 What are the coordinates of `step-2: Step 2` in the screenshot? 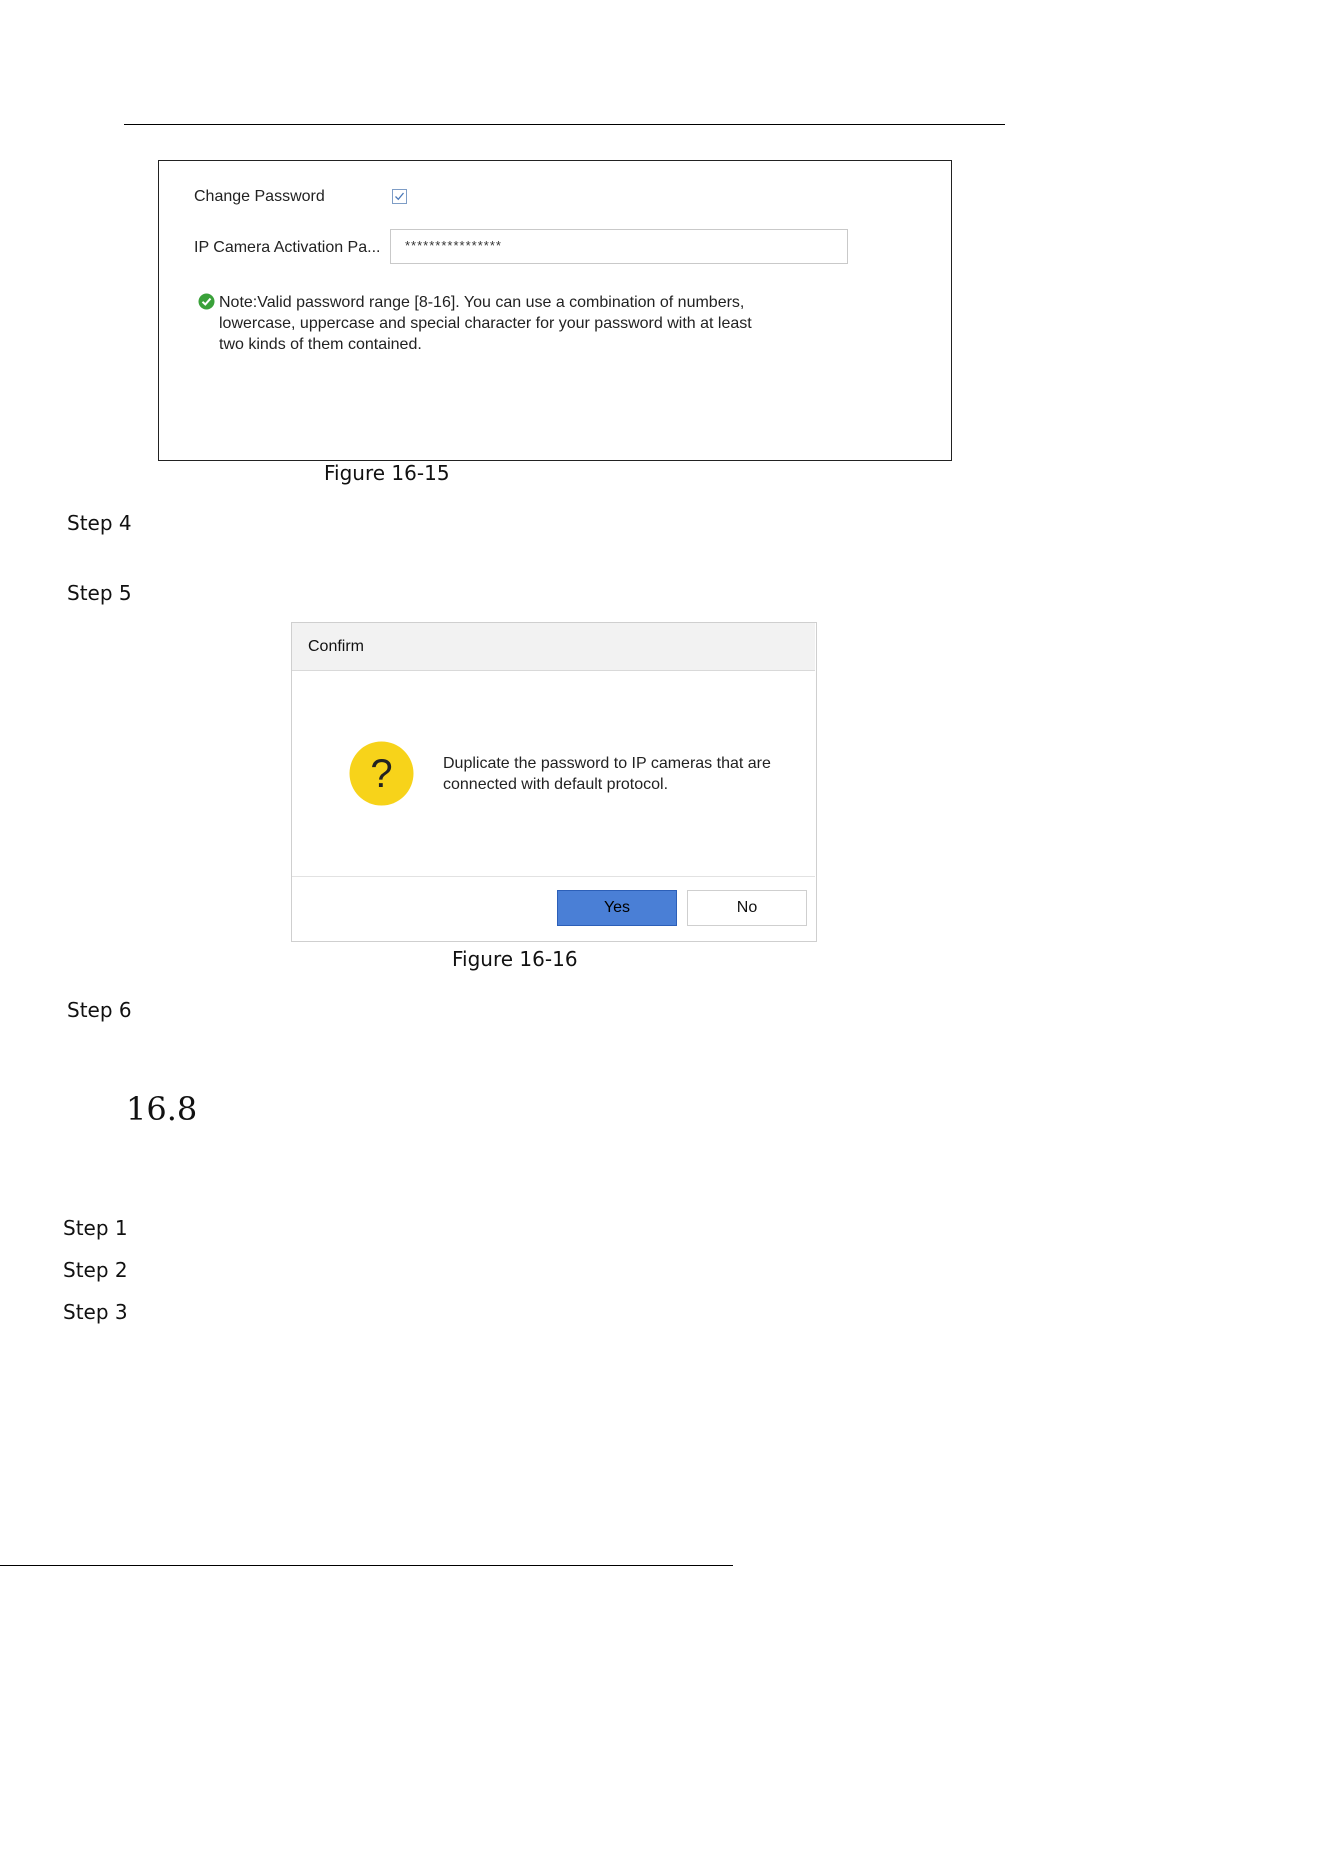 It's located at (95, 1270).